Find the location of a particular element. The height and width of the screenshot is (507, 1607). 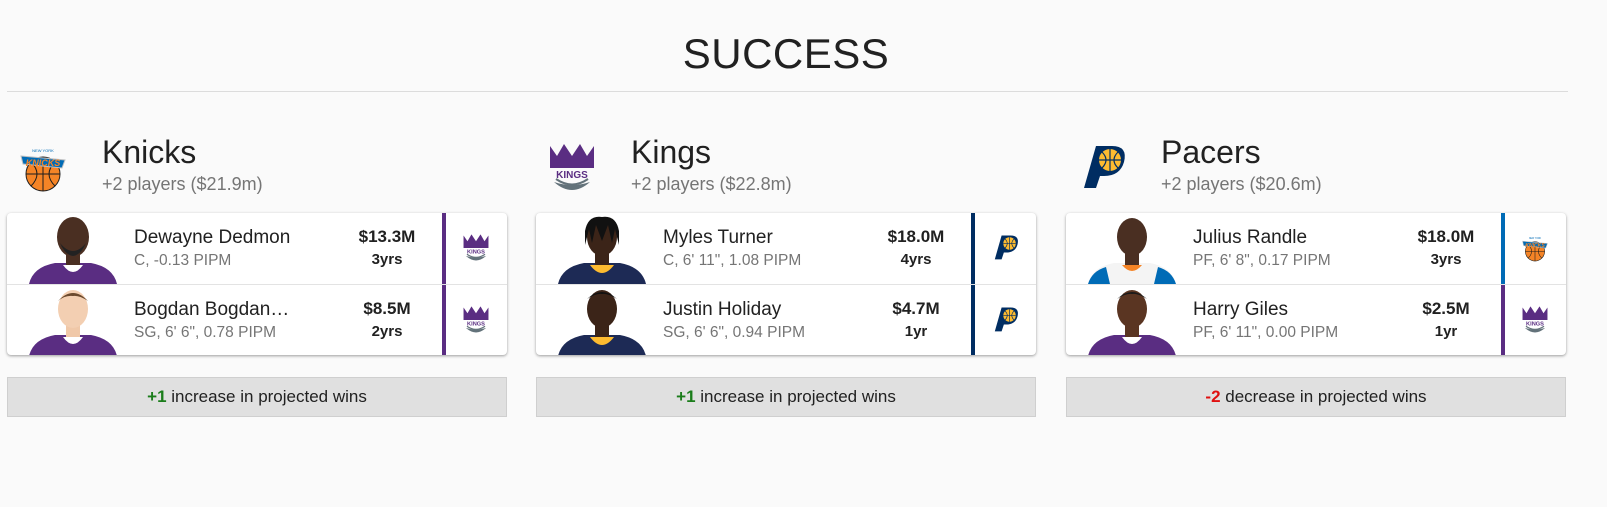

player-row: Dewayne Dedmon C, -0.13 PIPM $13.3M 3yrs is located at coordinates (257, 248).